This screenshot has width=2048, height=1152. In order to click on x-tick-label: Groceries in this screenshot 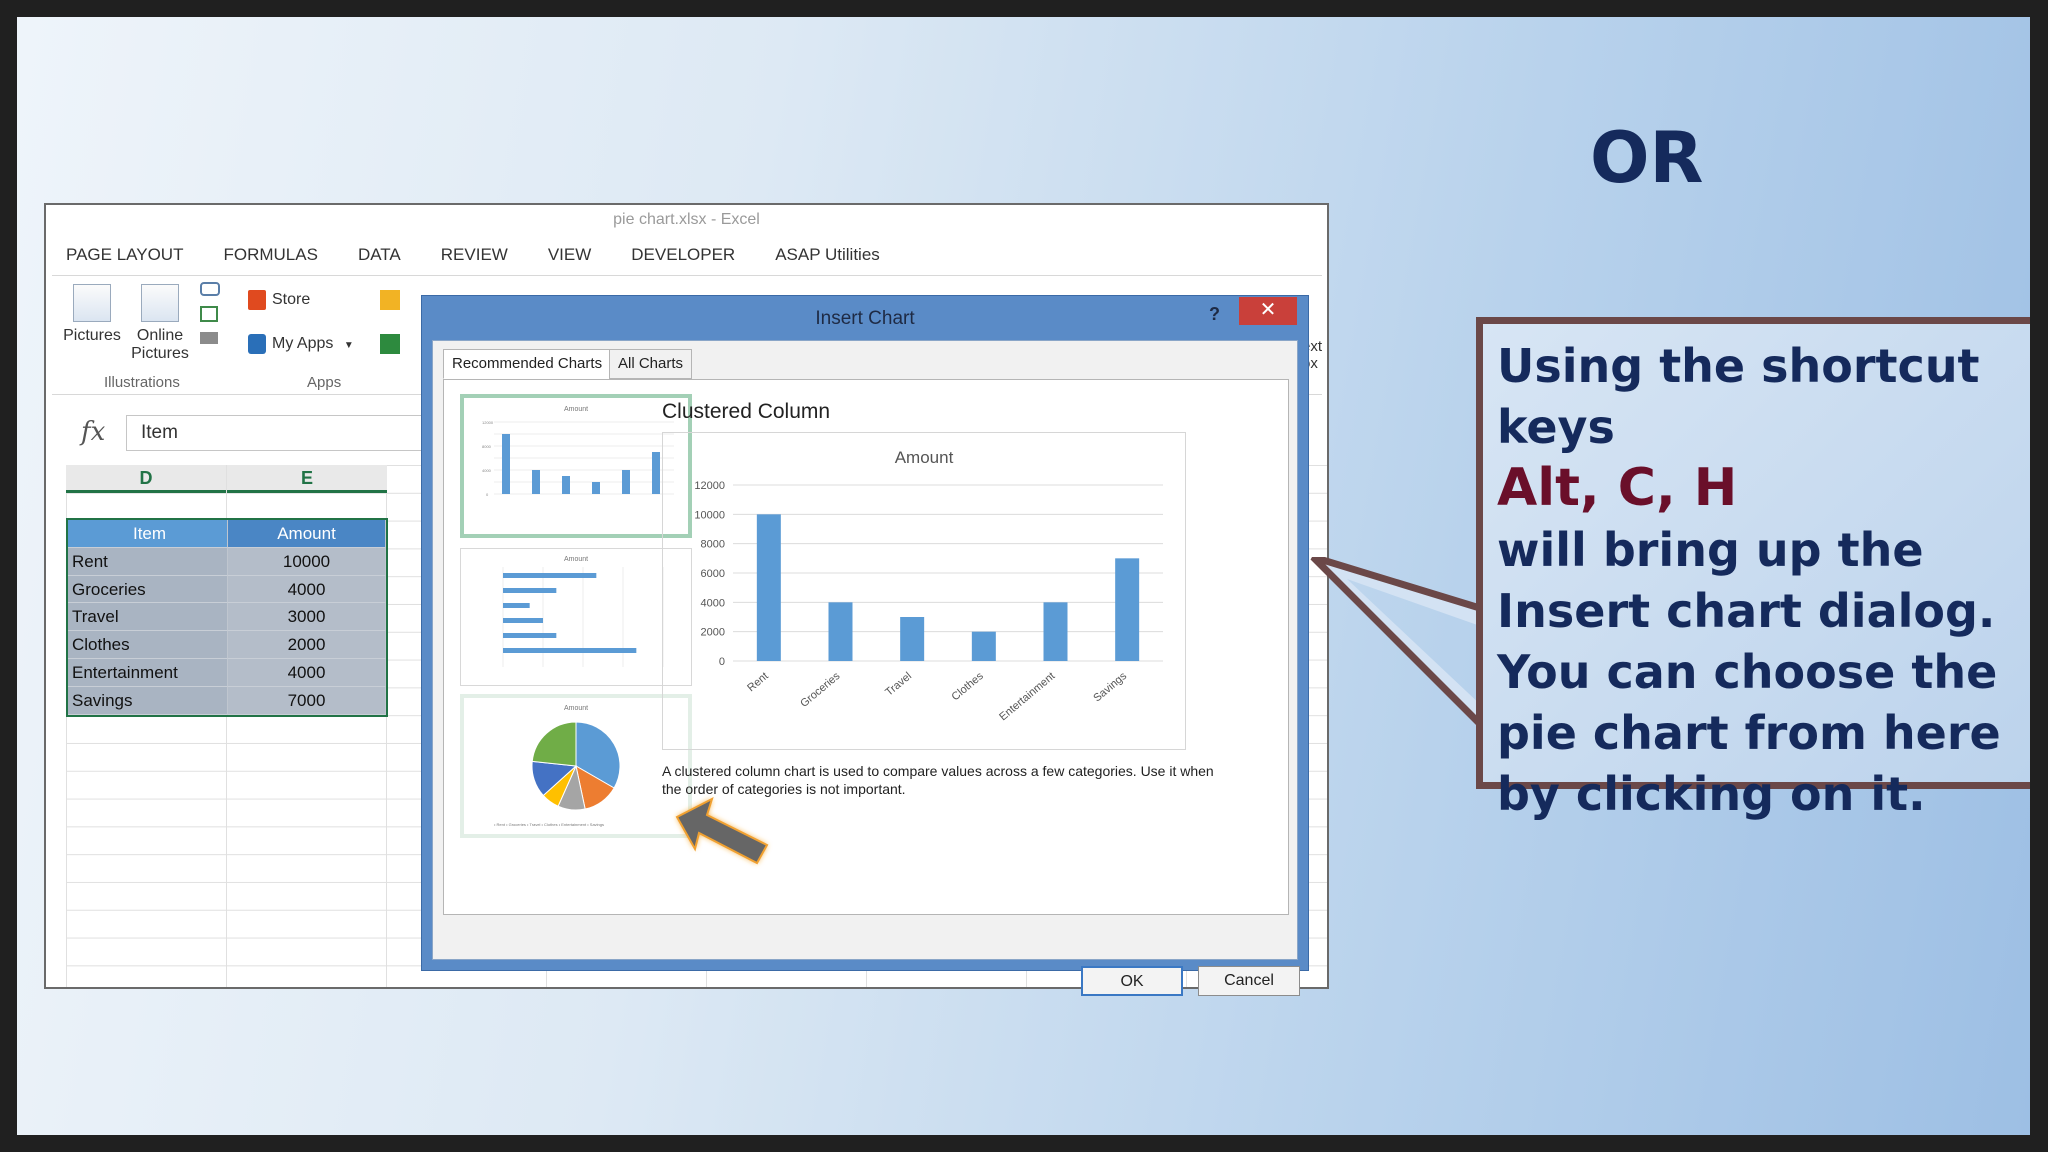, I will do `click(820, 690)`.